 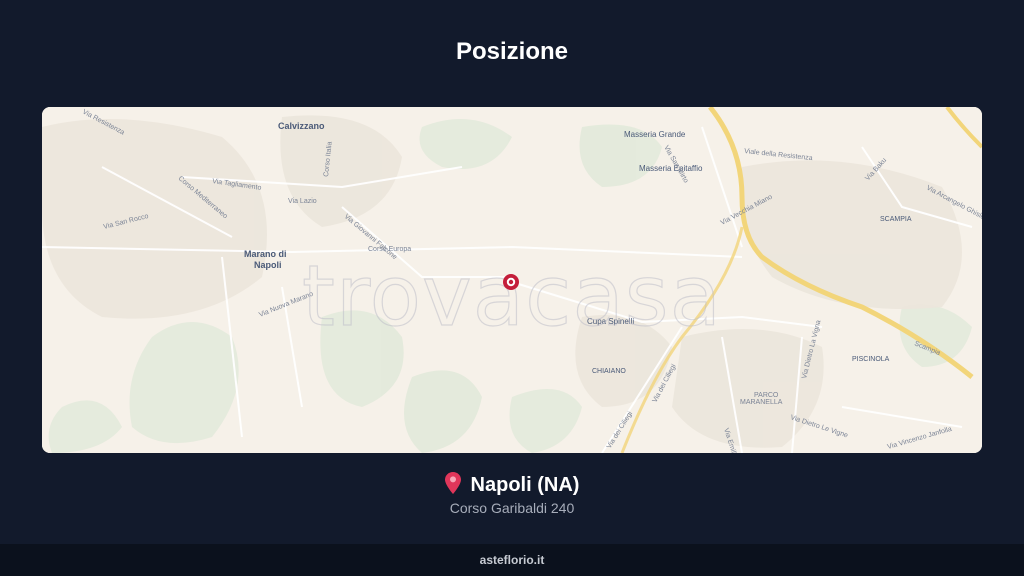 What do you see at coordinates (655, 134) in the screenshot?
I see `place-label-masseria-grande: Masseria Grande` at bounding box center [655, 134].